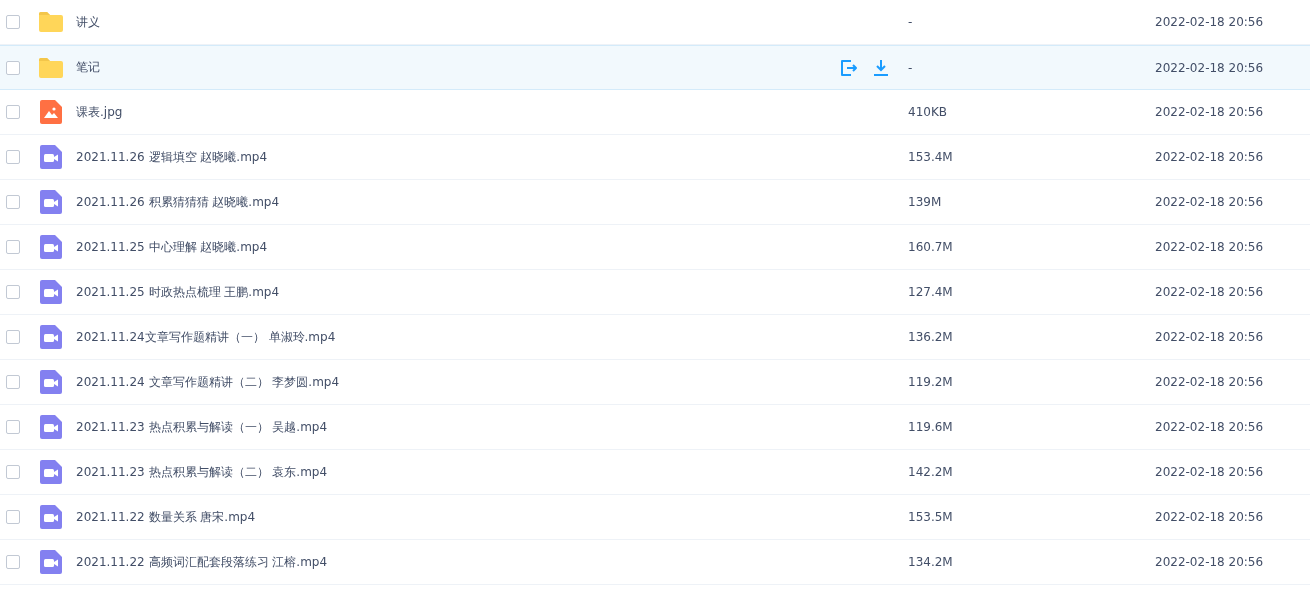 The image size is (1310, 590). Describe the element at coordinates (461, 472) in the screenshot. I see `file-name: 2021.11.23 热点积累与解读（二） 袁东.mp4` at that location.